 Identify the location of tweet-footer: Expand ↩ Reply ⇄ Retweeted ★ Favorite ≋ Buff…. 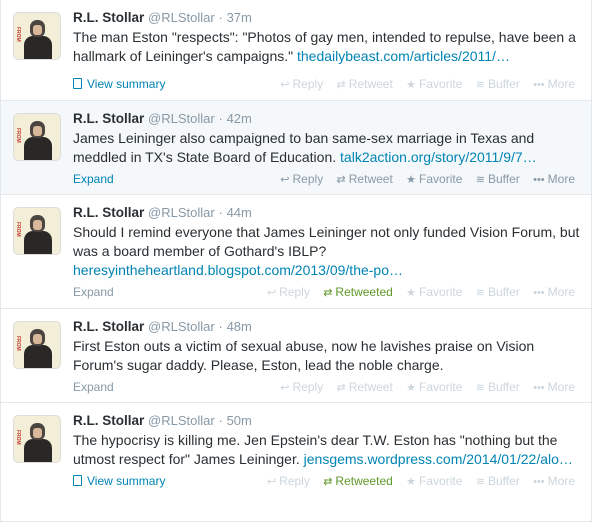
(326, 294).